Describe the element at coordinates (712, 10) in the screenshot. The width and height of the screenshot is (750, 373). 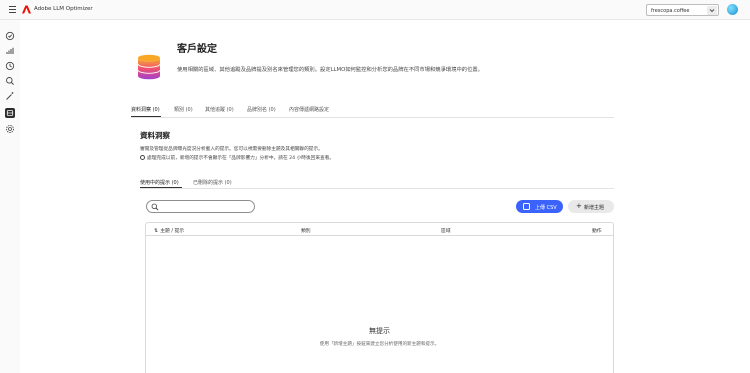
I see `chevron-down-icon` at that location.